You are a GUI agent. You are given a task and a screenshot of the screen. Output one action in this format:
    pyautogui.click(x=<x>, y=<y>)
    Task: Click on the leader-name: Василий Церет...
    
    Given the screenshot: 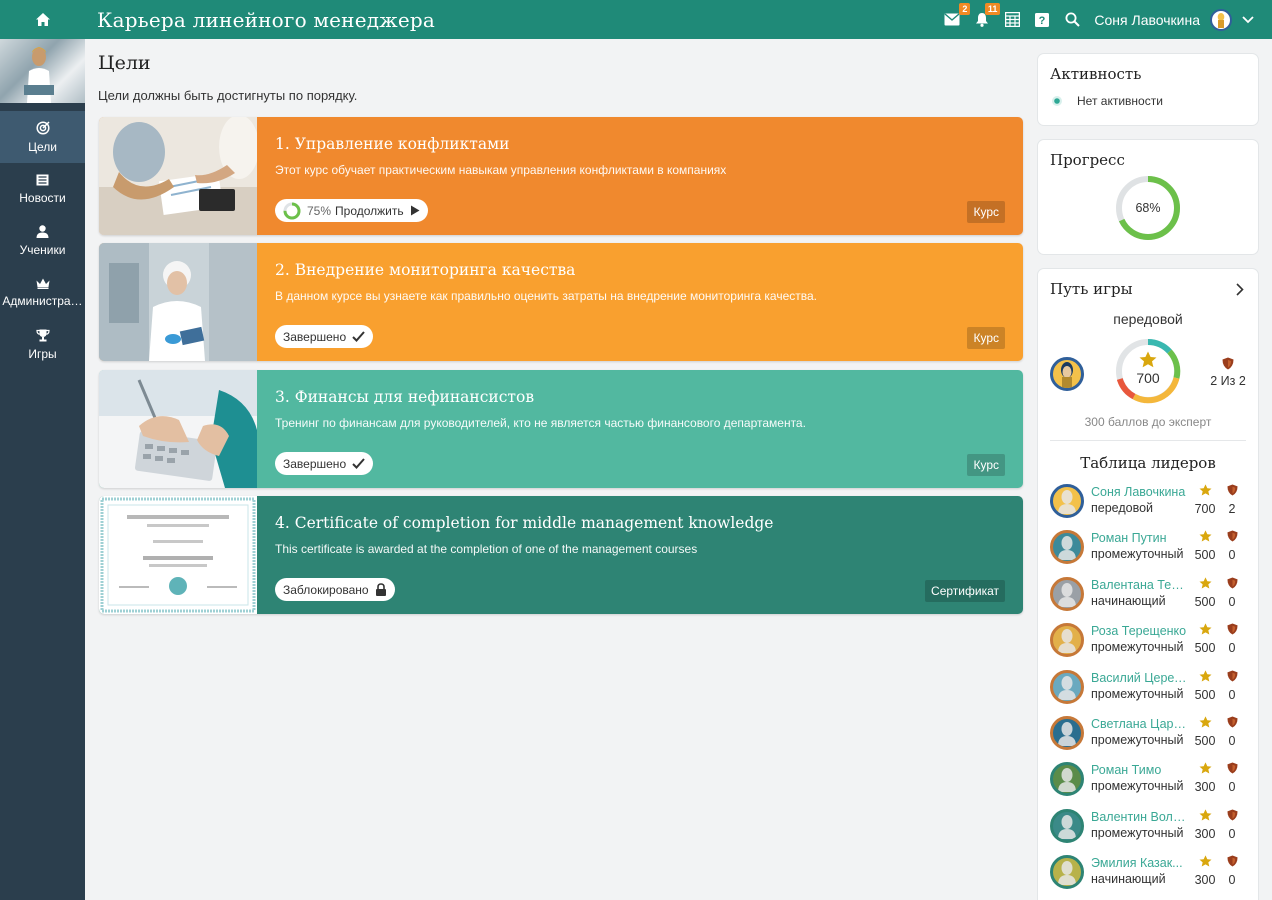 What is the action you would take?
    pyautogui.click(x=1139, y=678)
    